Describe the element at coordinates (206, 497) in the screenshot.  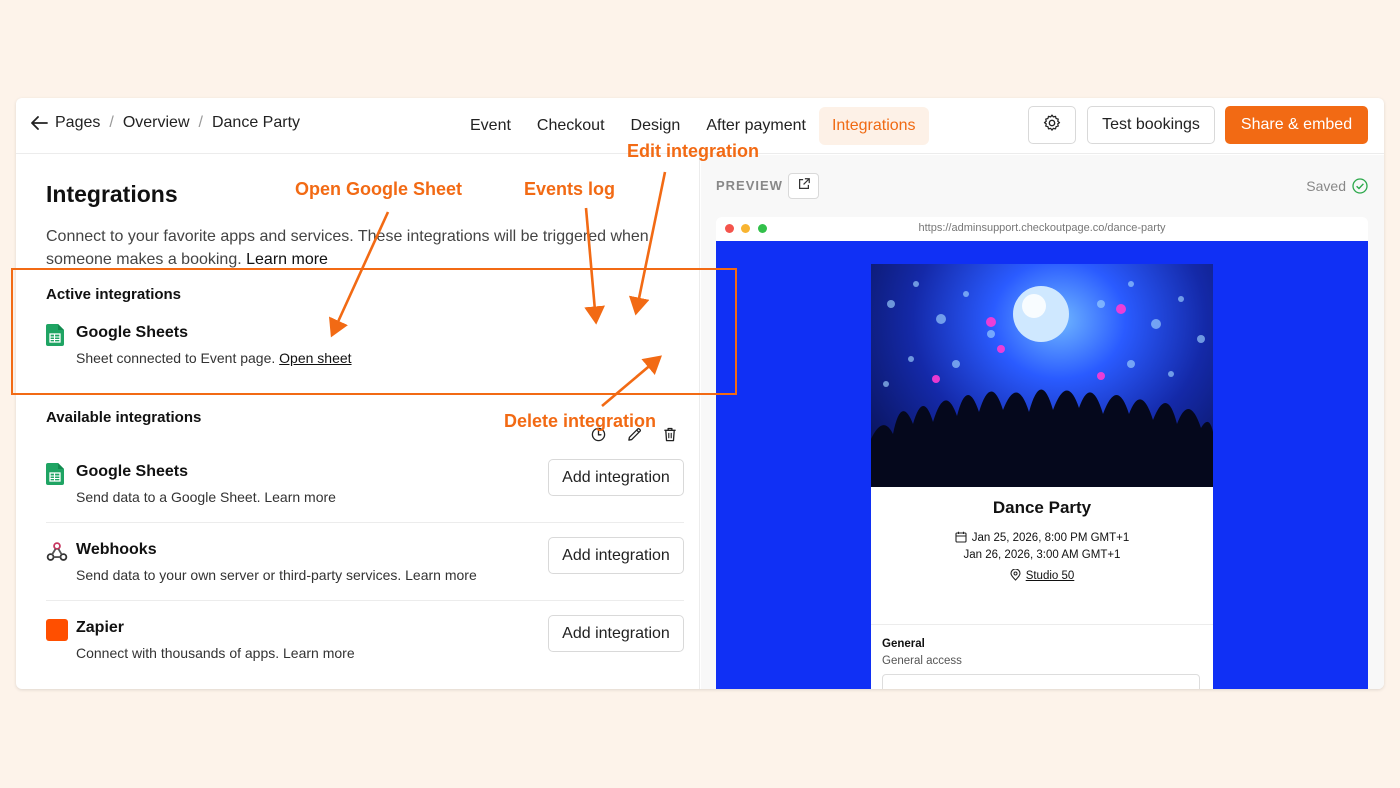
I see `integration-desc: Send data to a Google Sheet. Learn more` at that location.